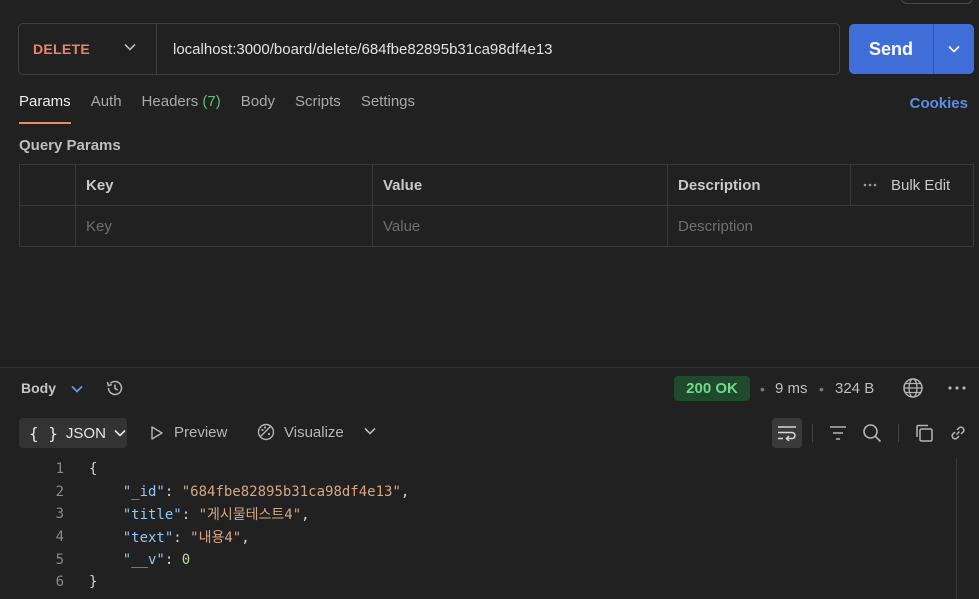 Image resolution: width=979 pixels, height=599 pixels. What do you see at coordinates (317, 101) in the screenshot?
I see `tab-label: Scripts` at bounding box center [317, 101].